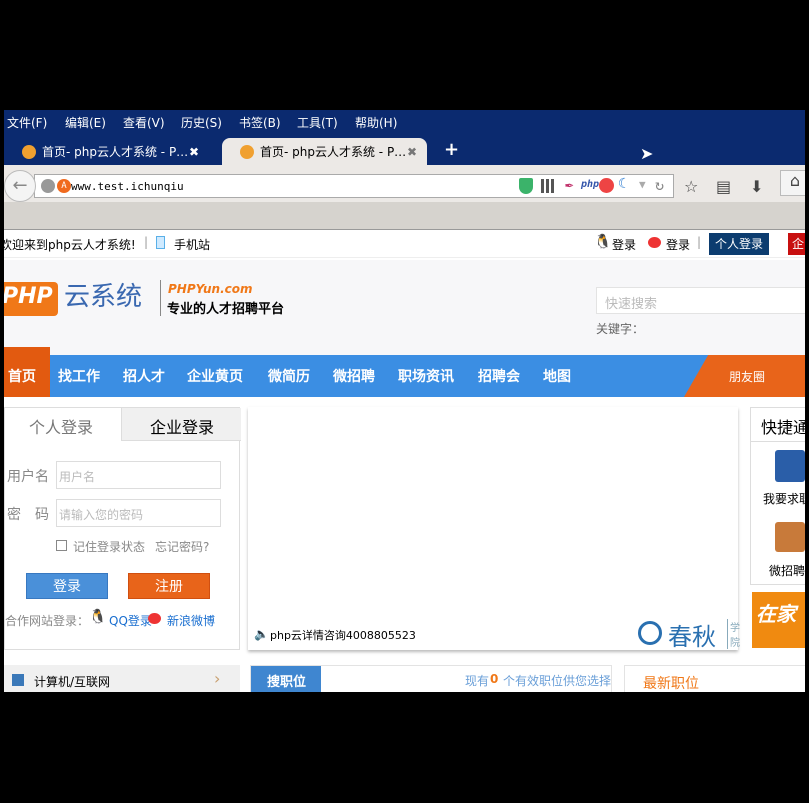  I want to click on weibo-login-link: 新浪微博, so click(191, 620).